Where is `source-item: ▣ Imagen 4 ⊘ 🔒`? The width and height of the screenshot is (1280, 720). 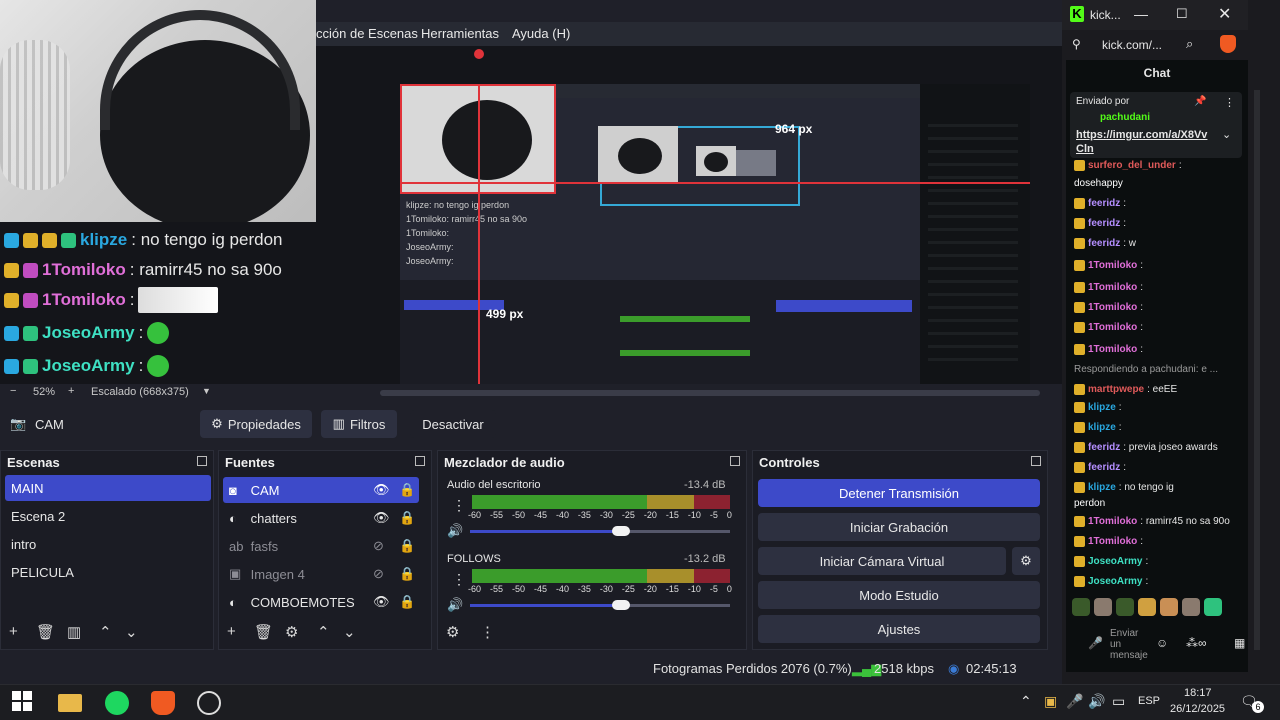 source-item: ▣ Imagen 4 ⊘ 🔒 is located at coordinates (321, 574).